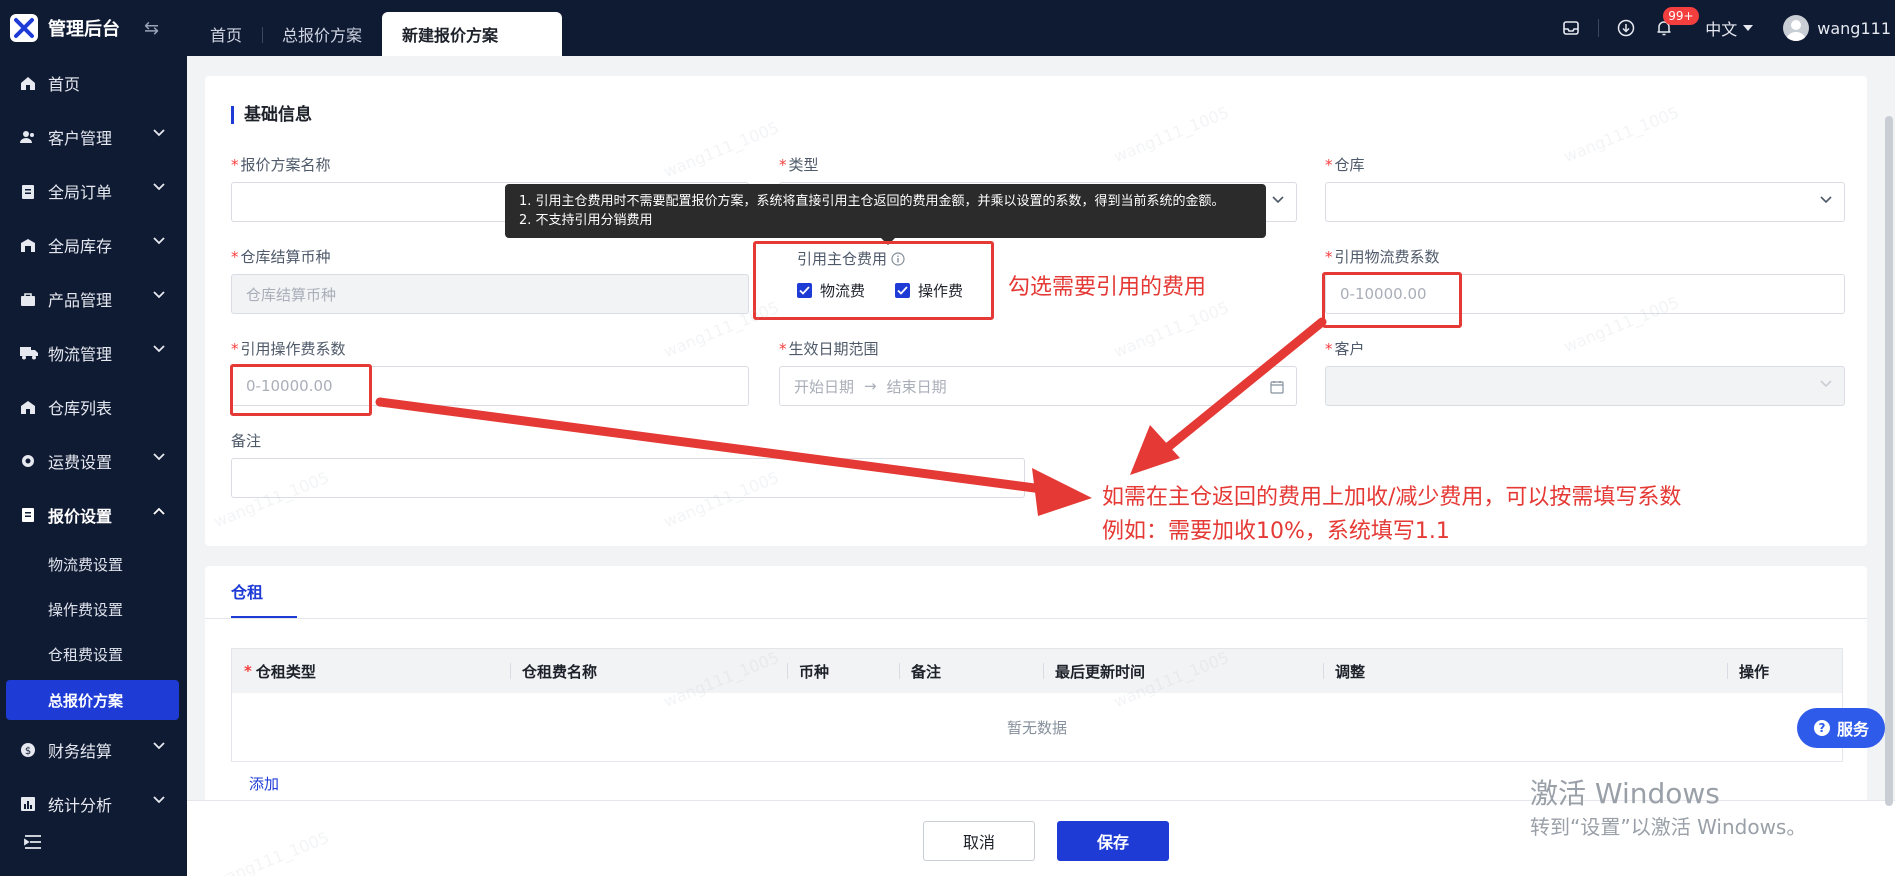 Image resolution: width=1895 pixels, height=876 pixels. I want to click on annotation-arrows, so click(851, 416).